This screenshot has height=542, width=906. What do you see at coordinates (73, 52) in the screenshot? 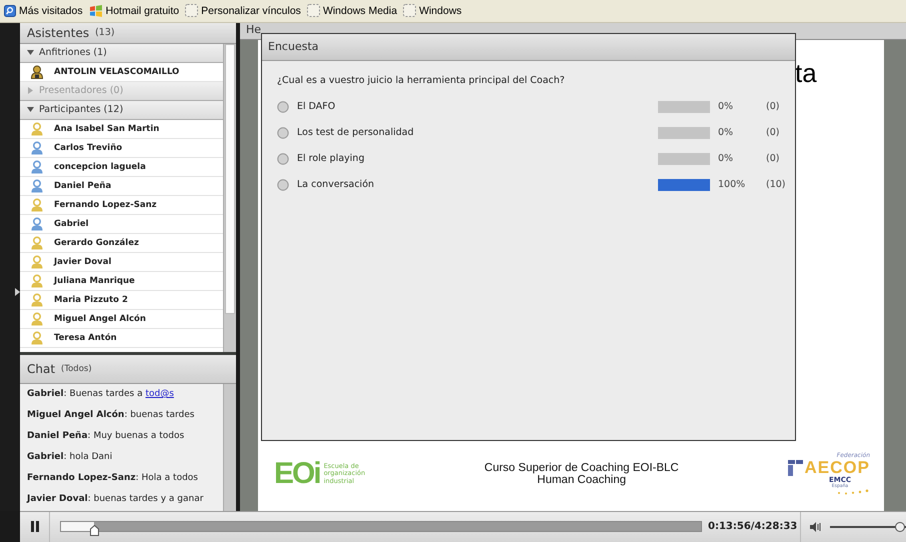
I see `group-label: Anfitriones (1)` at bounding box center [73, 52].